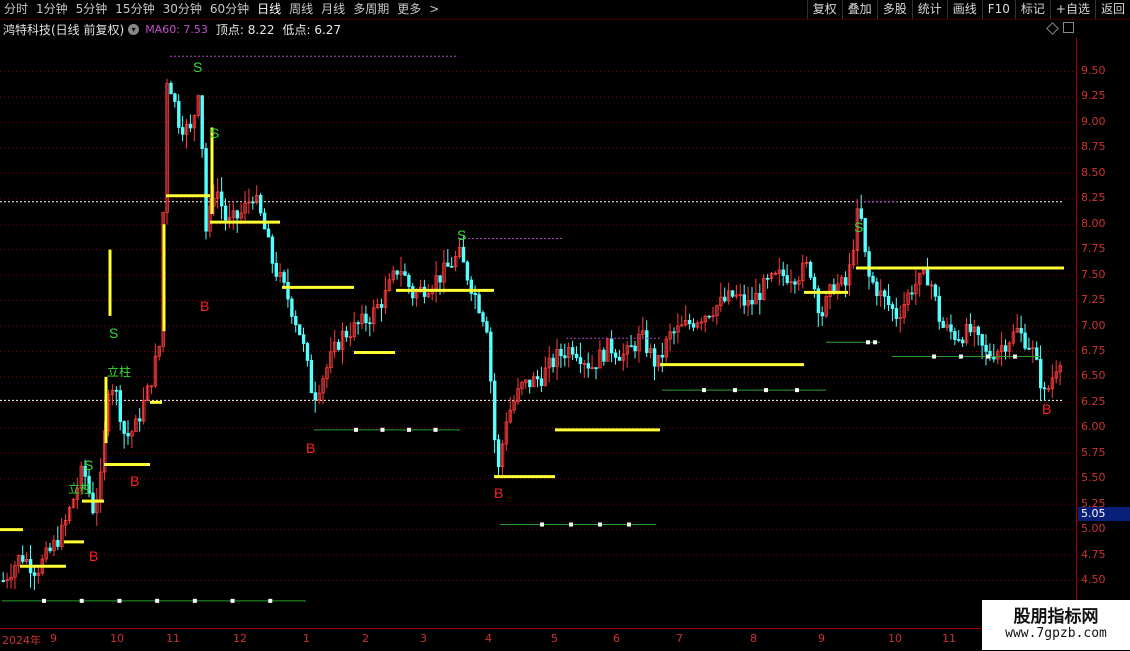 The width and height of the screenshot is (1130, 651). I want to click on date-tick-label: 7, so click(679, 638).